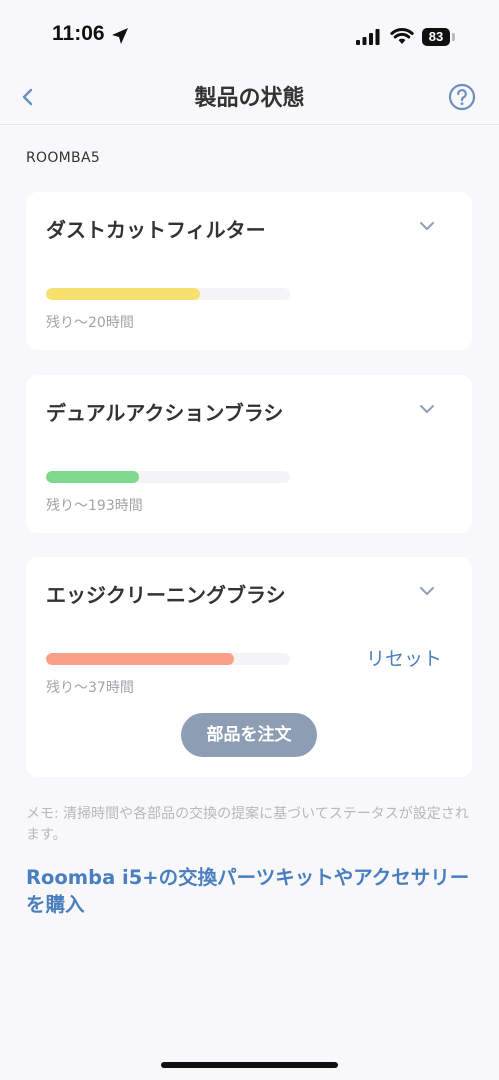  What do you see at coordinates (249, 35) in the screenshot?
I see `status-bar: 11:06 83` at bounding box center [249, 35].